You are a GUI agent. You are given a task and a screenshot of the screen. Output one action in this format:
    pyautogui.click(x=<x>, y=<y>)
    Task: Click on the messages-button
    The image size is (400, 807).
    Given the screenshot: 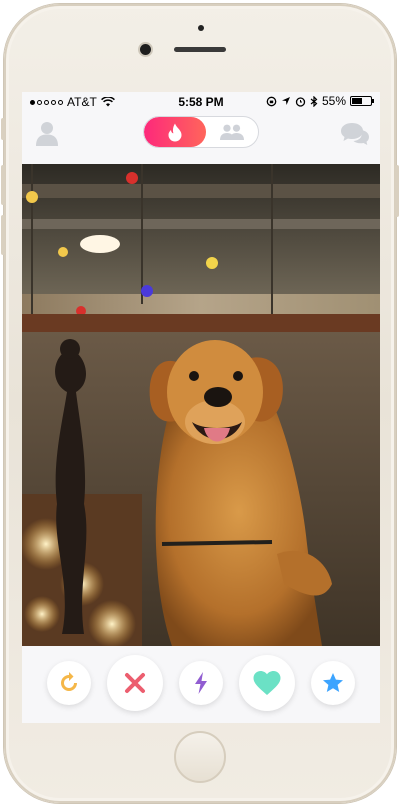 What is the action you would take?
    pyautogui.click(x=355, y=133)
    